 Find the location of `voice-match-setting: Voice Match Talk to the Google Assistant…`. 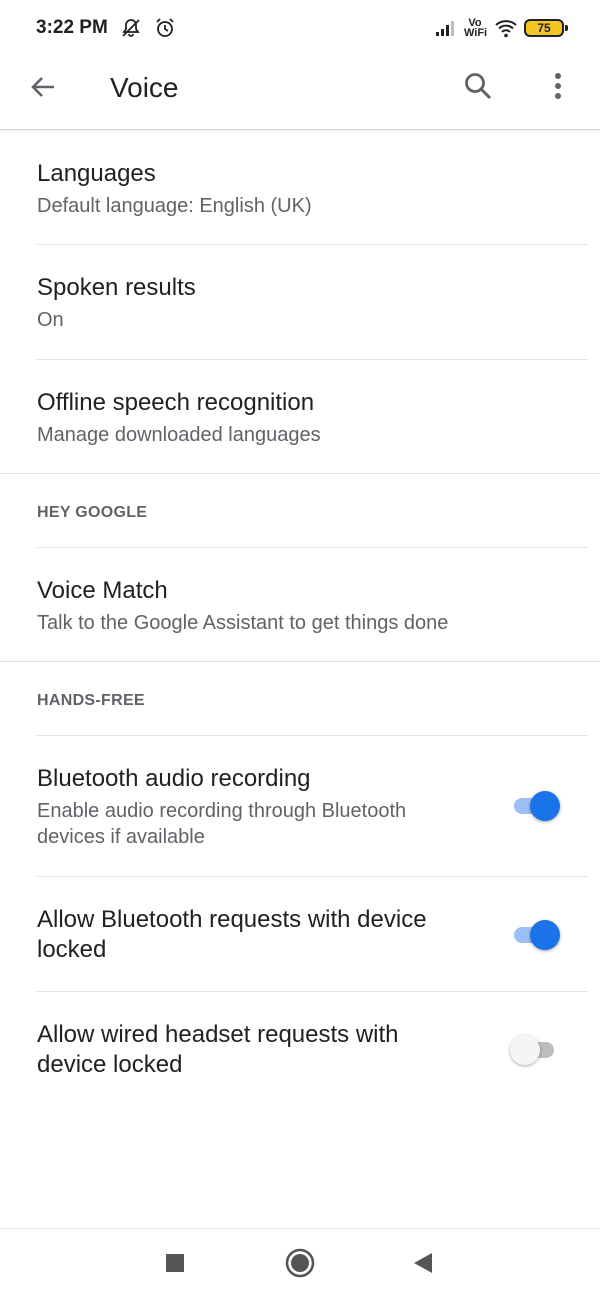

voice-match-setting: Voice Match Talk to the Google Assistant… is located at coordinates (300, 604).